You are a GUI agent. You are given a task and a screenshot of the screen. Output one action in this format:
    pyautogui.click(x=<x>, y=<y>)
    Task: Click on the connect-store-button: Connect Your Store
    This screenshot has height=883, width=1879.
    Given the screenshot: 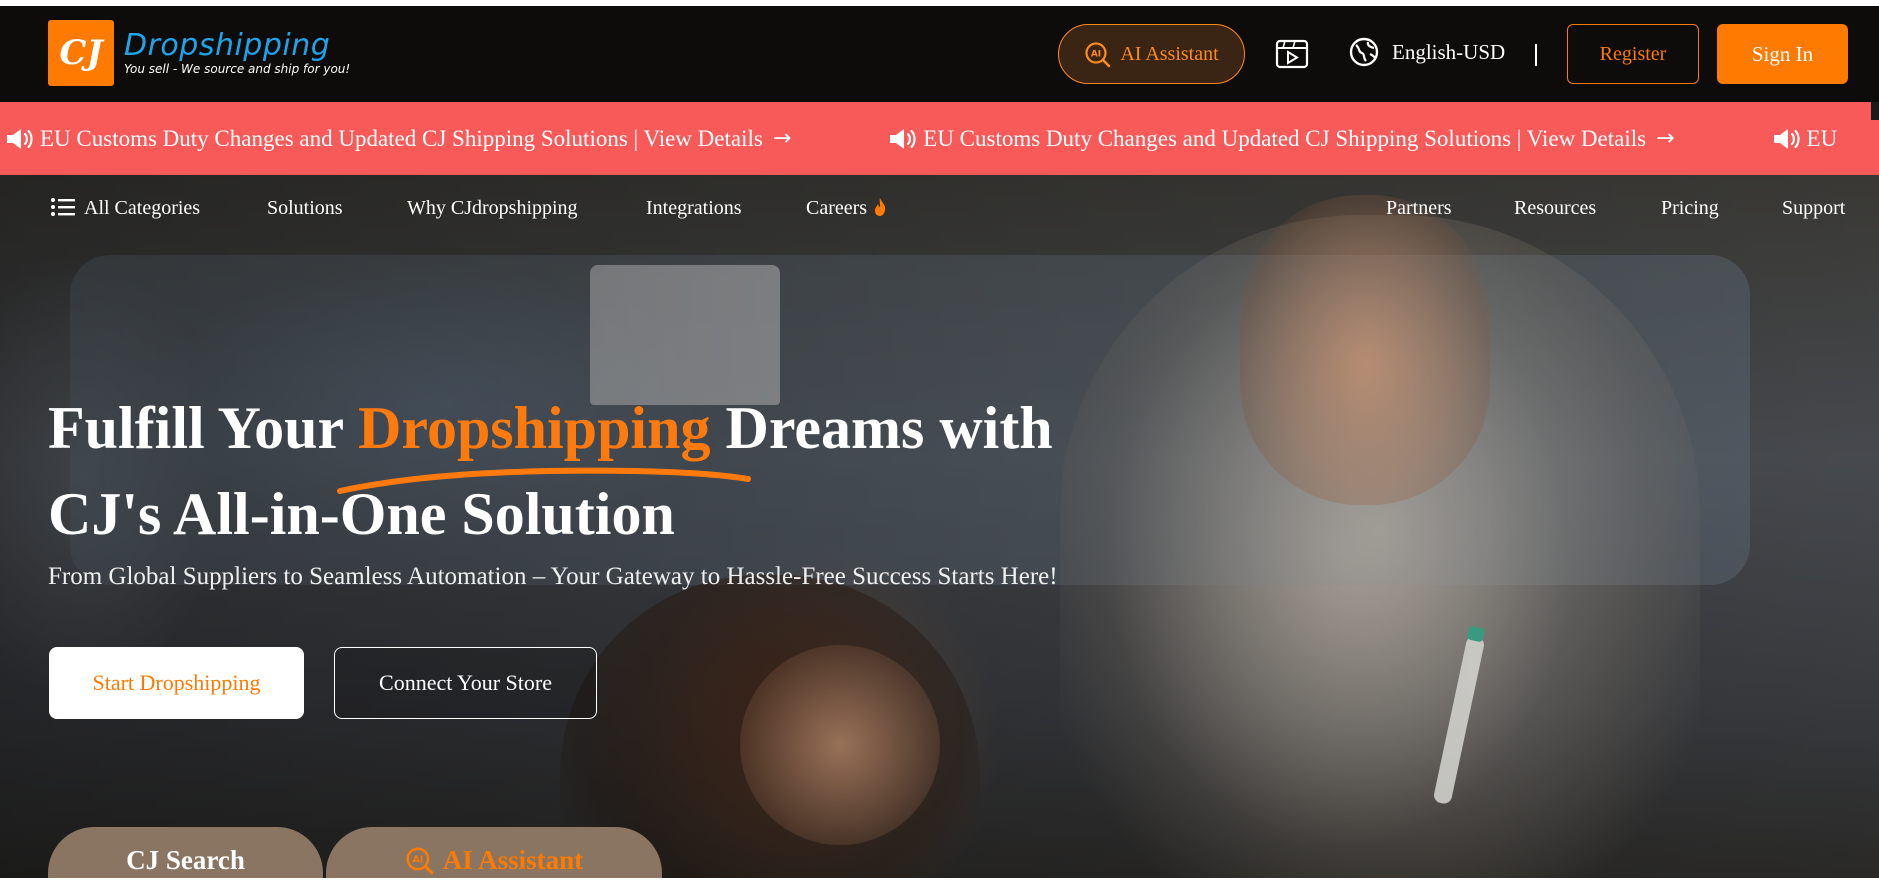 What is the action you would take?
    pyautogui.click(x=465, y=683)
    